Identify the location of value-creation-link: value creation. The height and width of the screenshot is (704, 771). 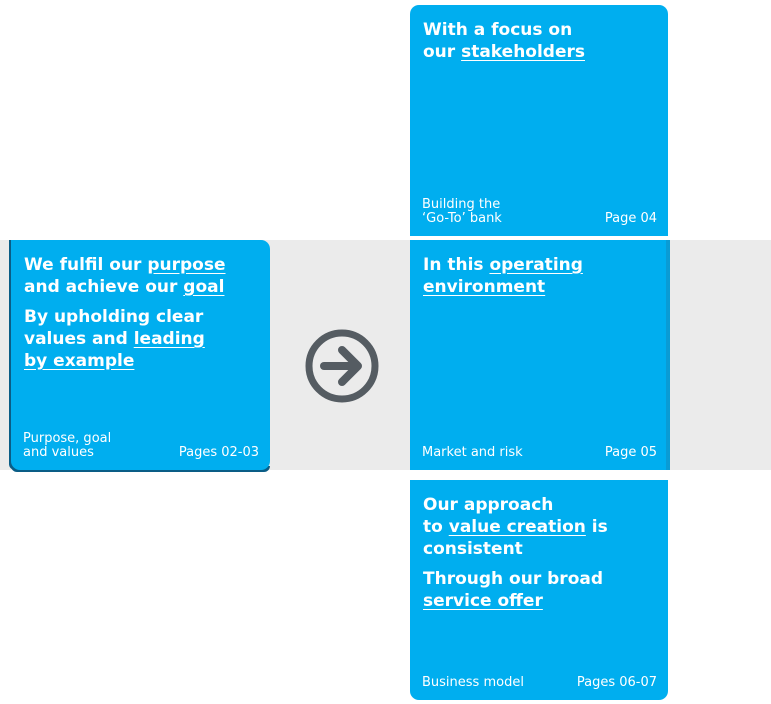
(517, 527).